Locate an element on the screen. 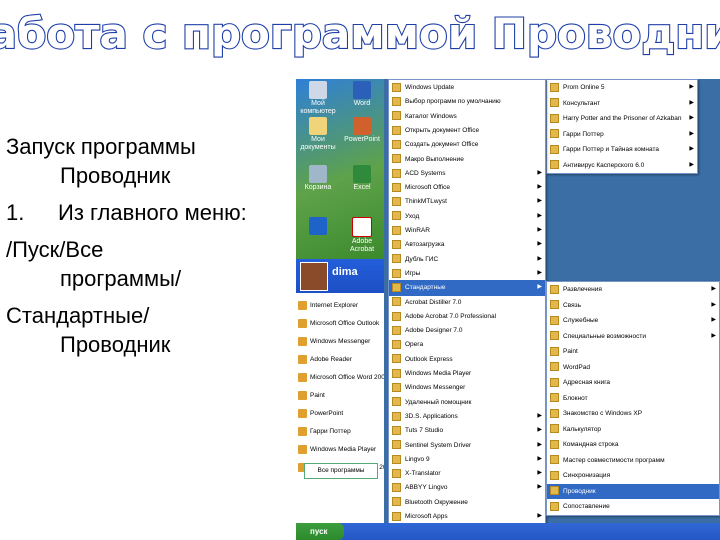 This screenshot has width=720, height=540. pinned-program-item: Paint is located at coordinates (341, 396).